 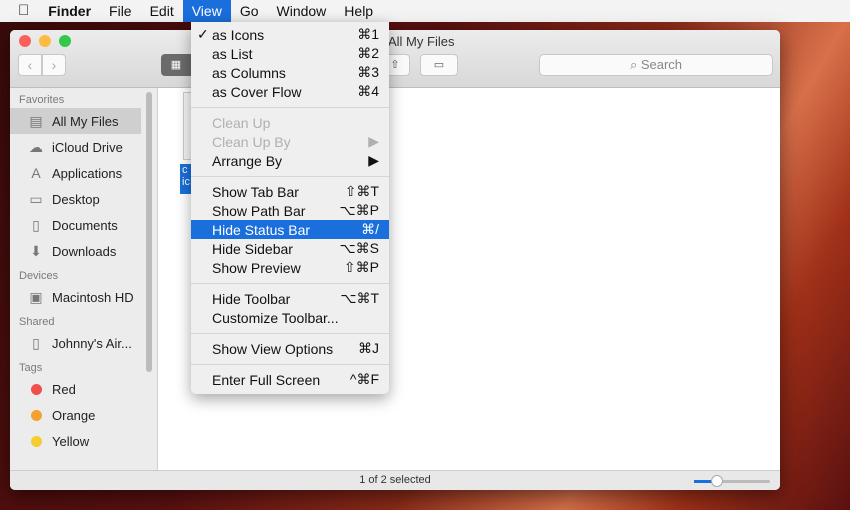 What do you see at coordinates (290, 160) in the screenshot?
I see `menu-item-arrange-by: Arrange By ▶` at bounding box center [290, 160].